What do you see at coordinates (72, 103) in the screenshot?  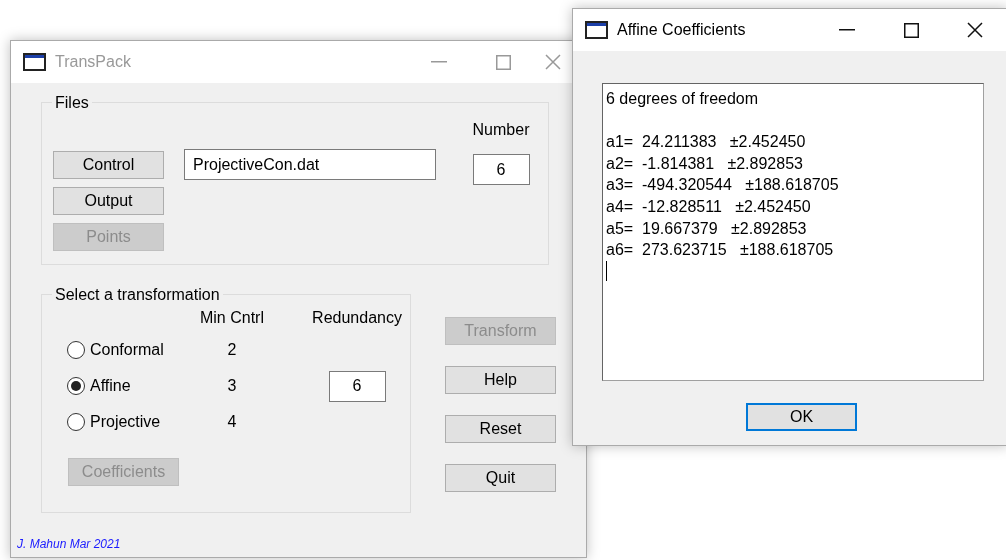 I see `group-label: Files` at bounding box center [72, 103].